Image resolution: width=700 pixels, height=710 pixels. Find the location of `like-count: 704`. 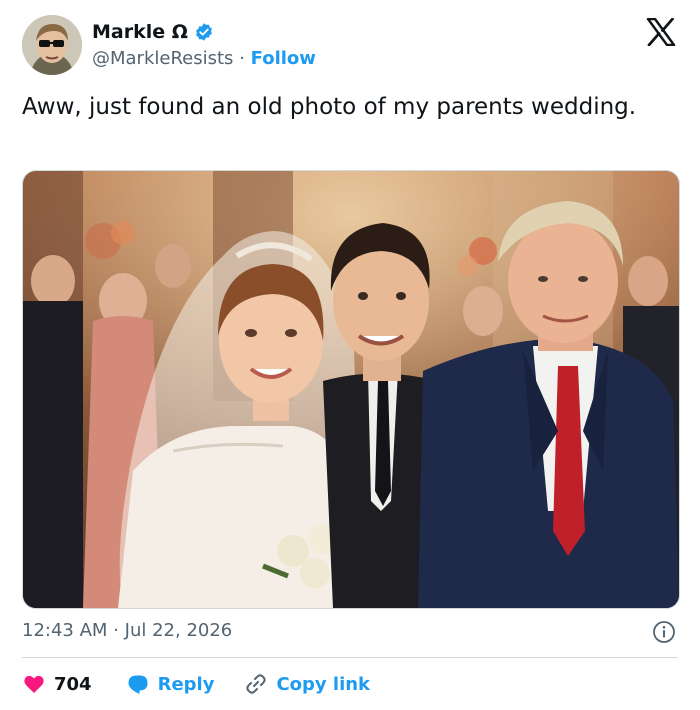

like-count: 704 is located at coordinates (73, 684).